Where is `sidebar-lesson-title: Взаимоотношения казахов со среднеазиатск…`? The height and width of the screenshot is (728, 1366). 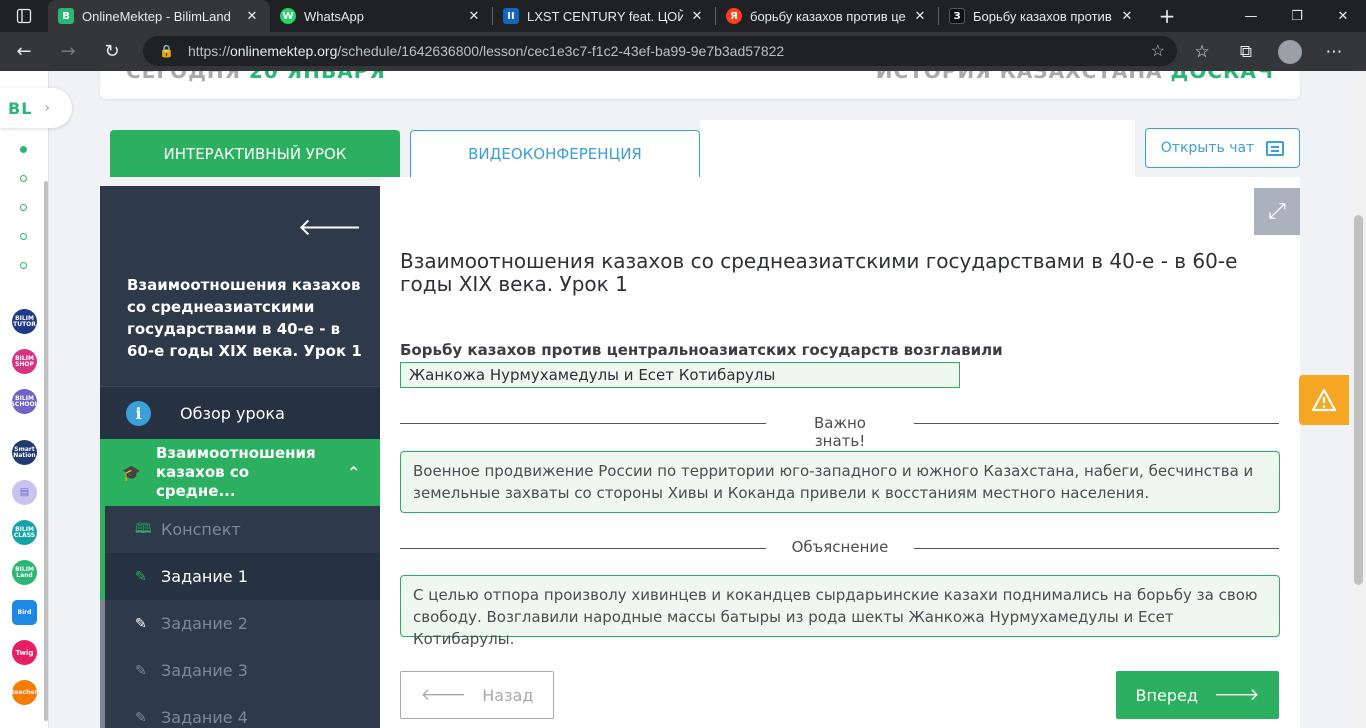
sidebar-lesson-title: Взаимоотношения казахов со среднеазиатск… is located at coordinates (244, 318).